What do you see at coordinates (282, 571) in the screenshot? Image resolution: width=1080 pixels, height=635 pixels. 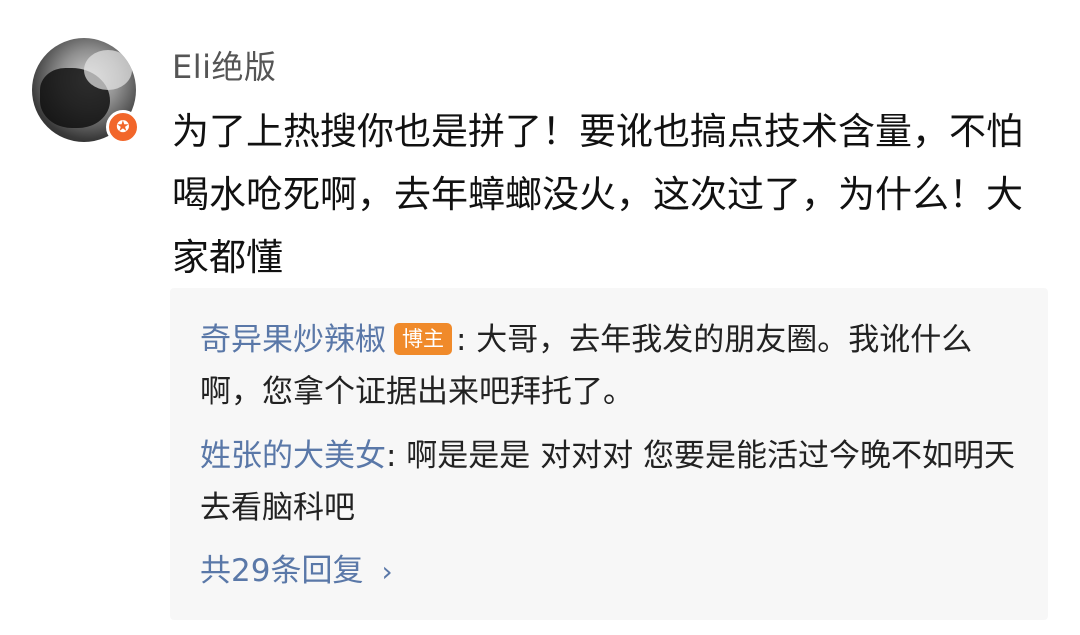 I see `more-replies-label: 共29条回复` at bounding box center [282, 571].